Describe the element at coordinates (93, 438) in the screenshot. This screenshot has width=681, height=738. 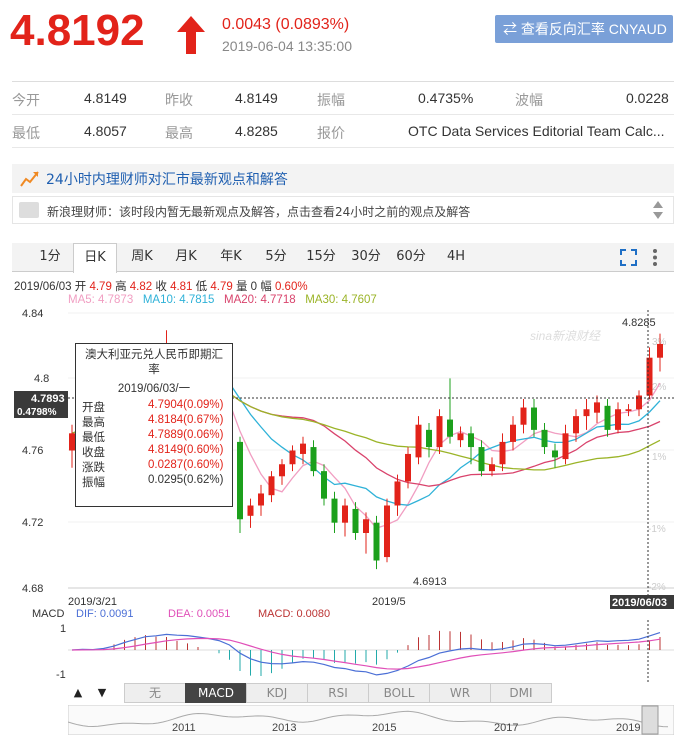
I see `tooltip-low-label: 最低` at that location.